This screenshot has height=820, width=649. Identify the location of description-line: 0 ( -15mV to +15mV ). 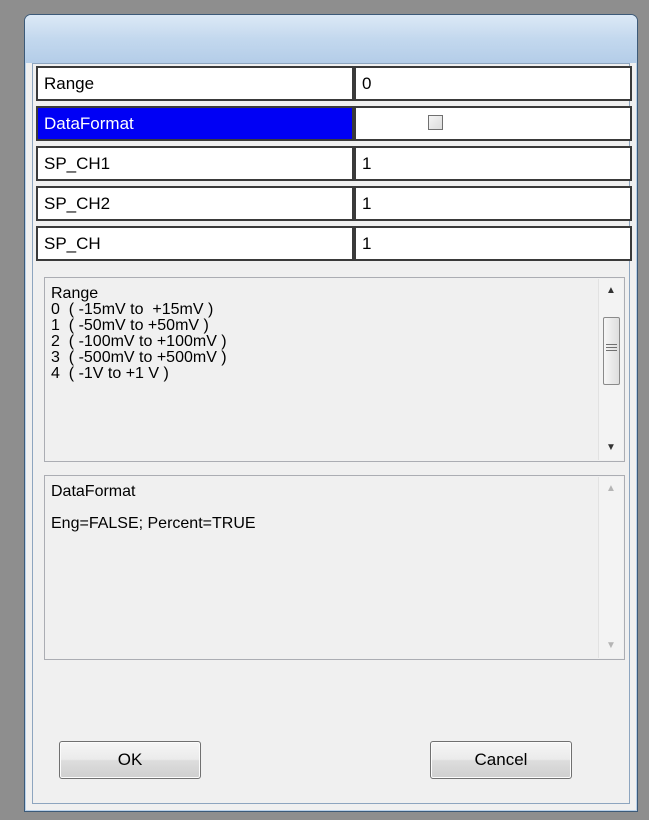
(132, 309).